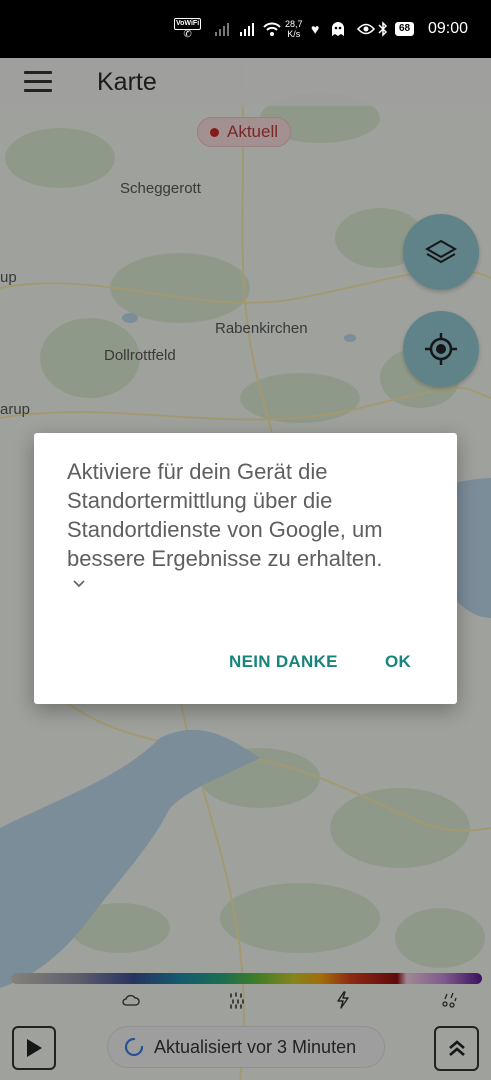  I want to click on net-speed-unit: K/s, so click(294, 34).